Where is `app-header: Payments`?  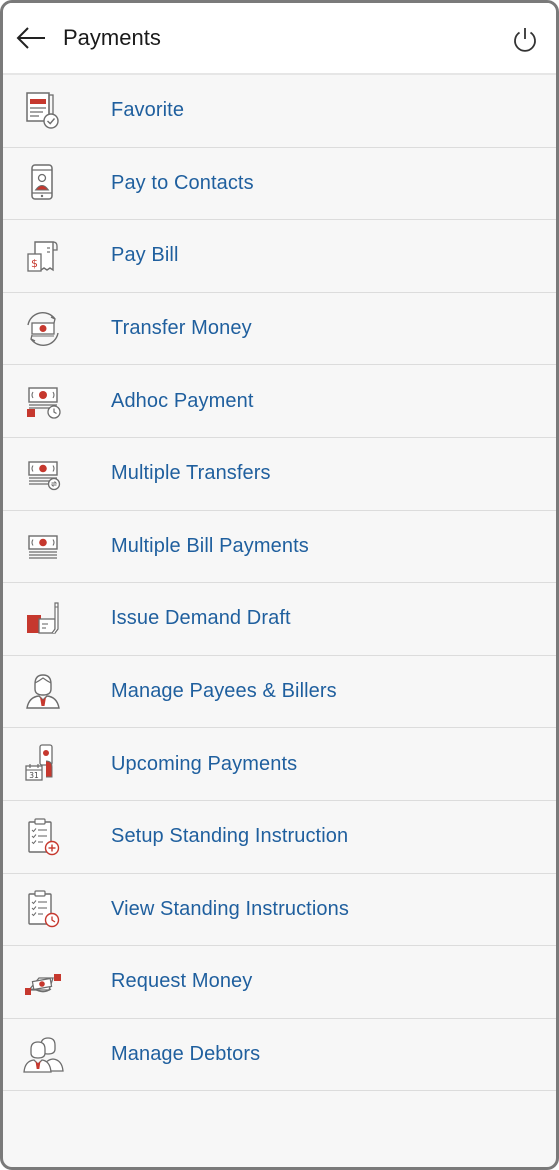
app-header: Payments is located at coordinates (279, 39).